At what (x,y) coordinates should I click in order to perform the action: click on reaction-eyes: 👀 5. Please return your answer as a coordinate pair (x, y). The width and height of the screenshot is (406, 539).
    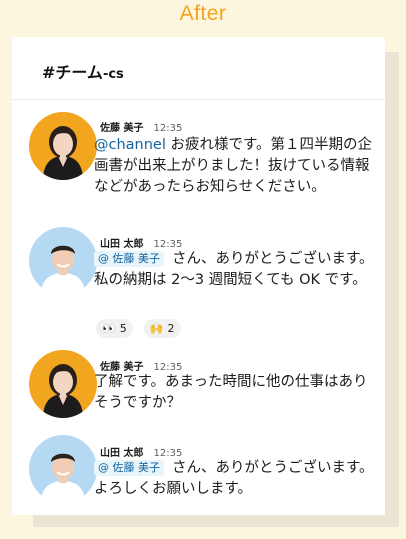
    Looking at the image, I should click on (114, 328).